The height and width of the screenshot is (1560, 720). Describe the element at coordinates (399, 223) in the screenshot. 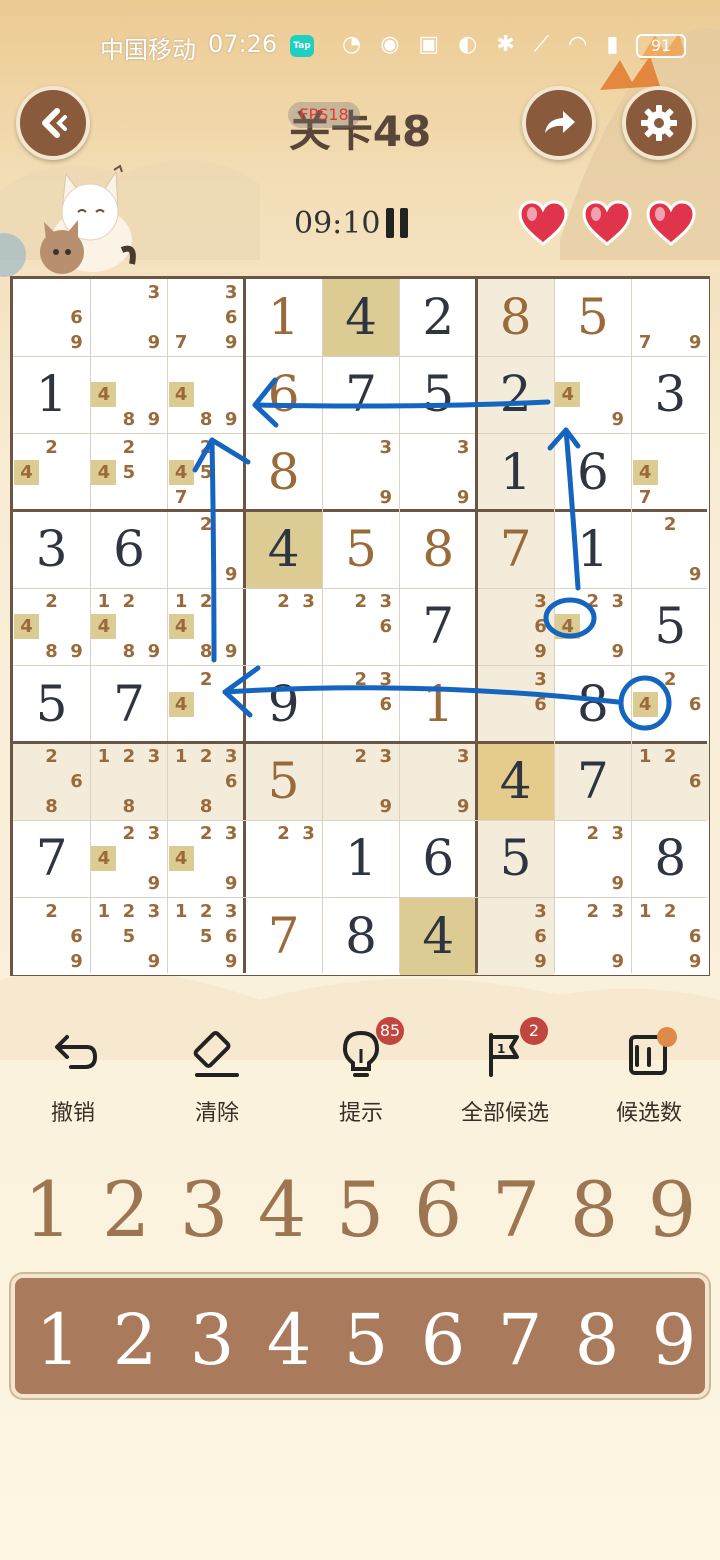

I see `pause-button` at that location.